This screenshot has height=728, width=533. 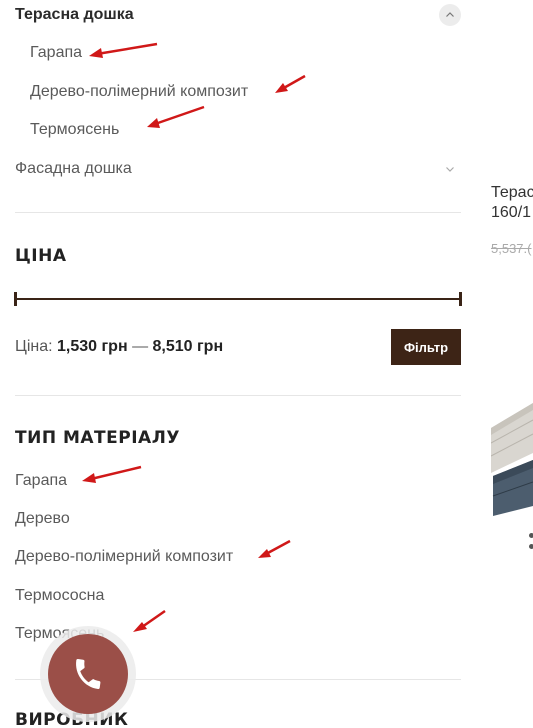 What do you see at coordinates (450, 169) in the screenshot?
I see `chevron-down-icon` at bounding box center [450, 169].